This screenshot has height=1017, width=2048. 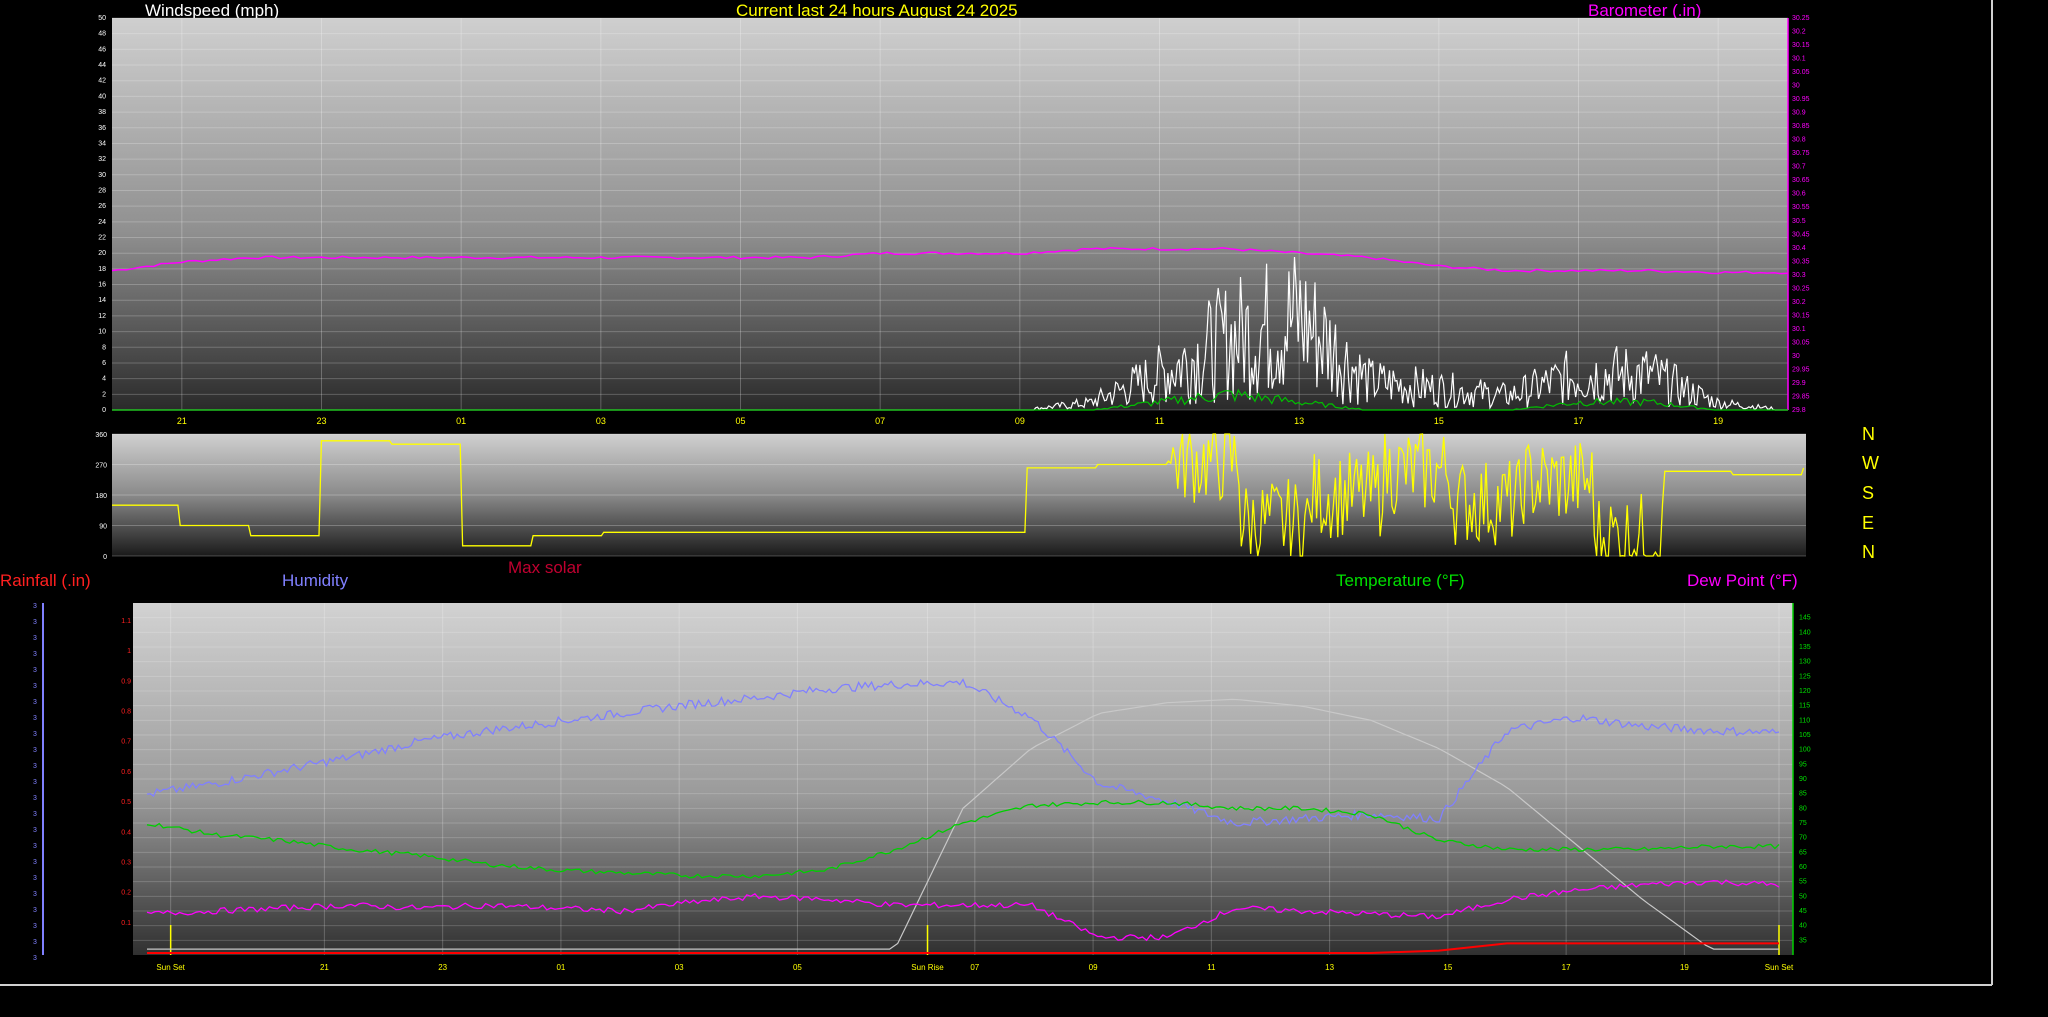 I want to click on barometer-ytick-label: 30.55, so click(x=1801, y=207).